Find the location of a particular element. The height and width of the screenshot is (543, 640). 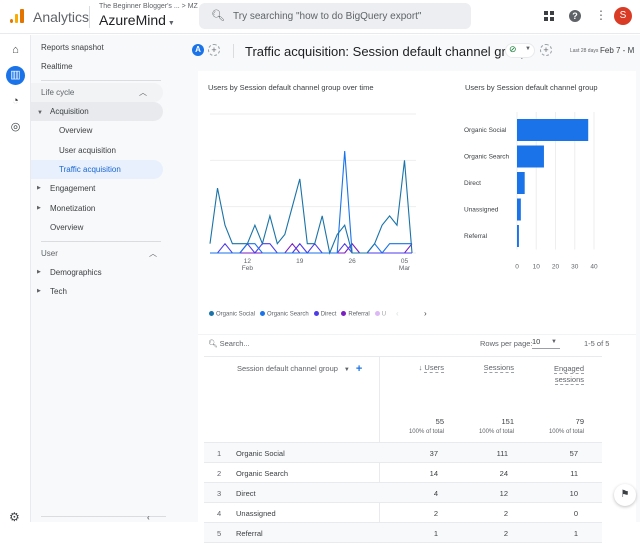

property-selector: AzureMind ▼ is located at coordinates (137, 20).